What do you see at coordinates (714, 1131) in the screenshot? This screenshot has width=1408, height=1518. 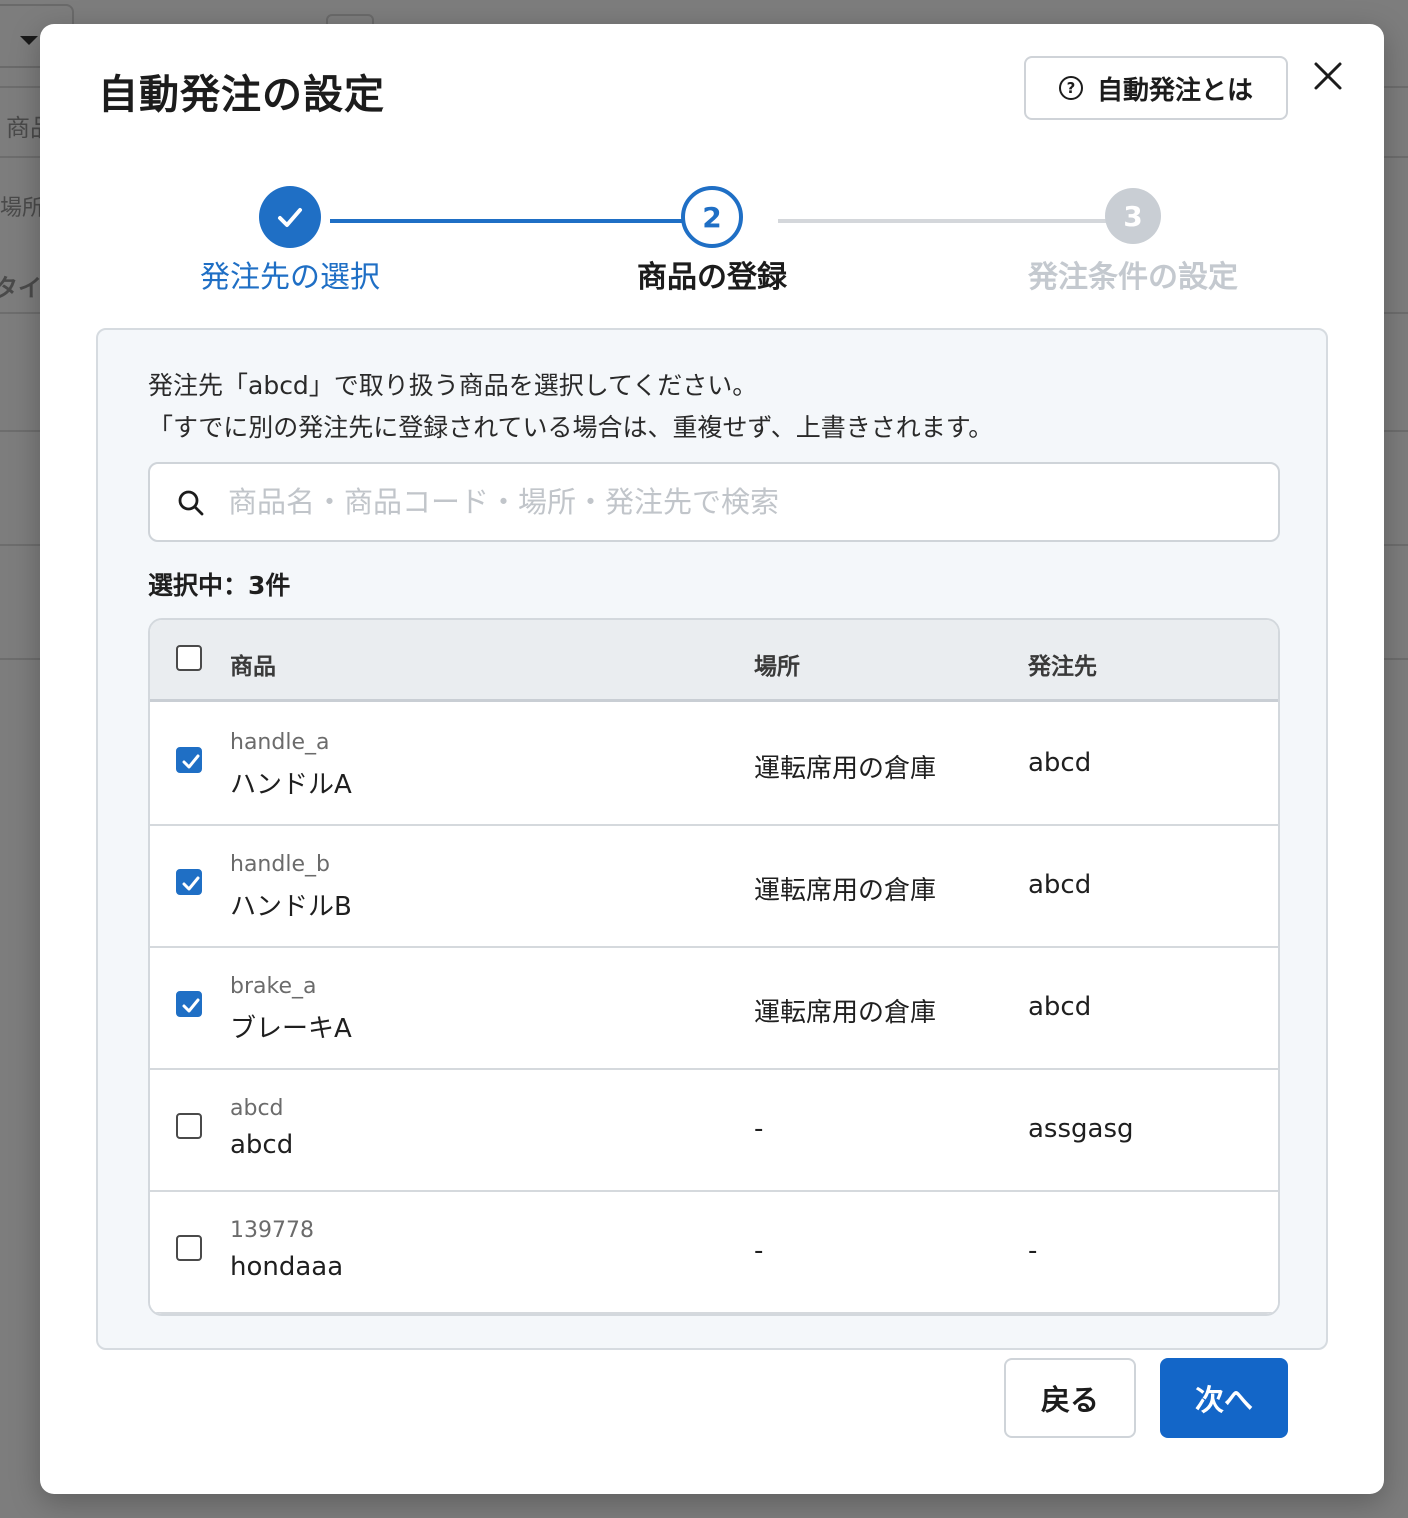 I see `table-row: abcd abcd - assgasg` at bounding box center [714, 1131].